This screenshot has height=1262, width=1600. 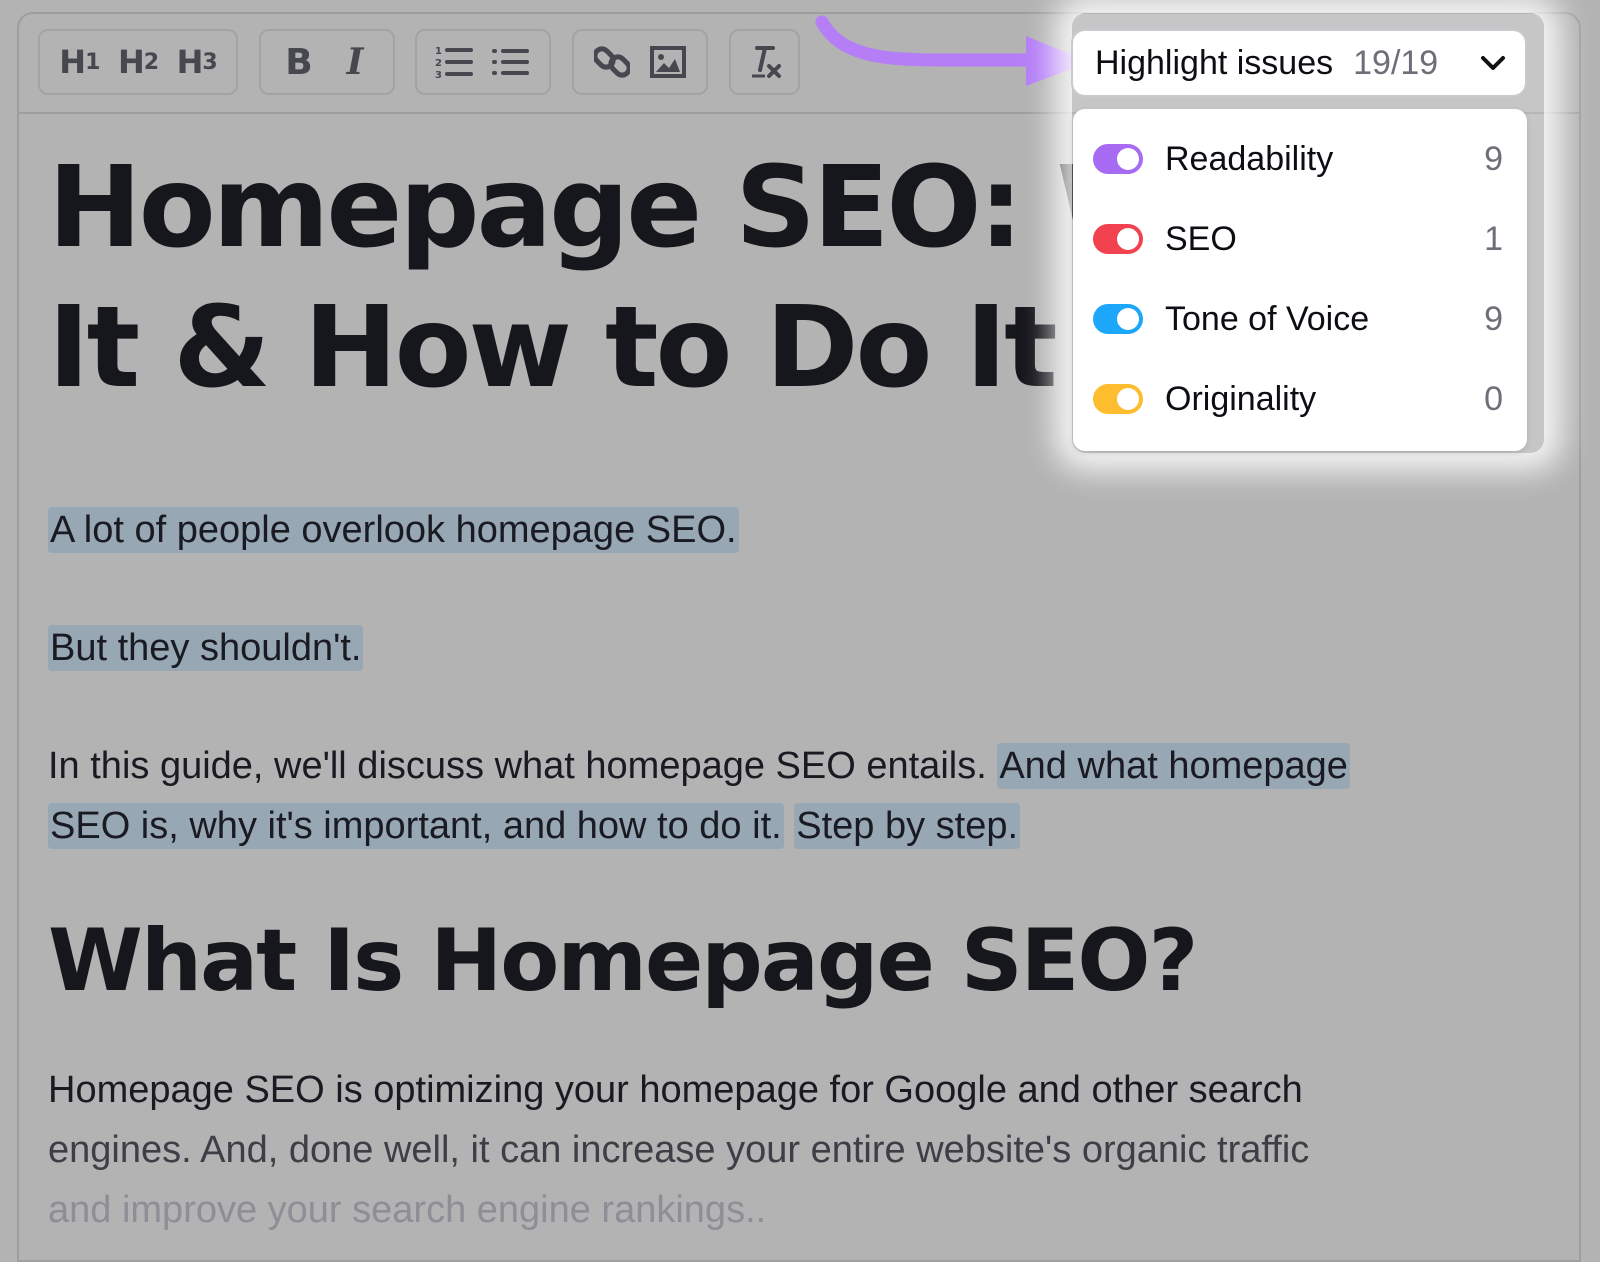 I want to click on highlight-issues-dropdown: Highlight issues 19/19, so click(x=1299, y=63).